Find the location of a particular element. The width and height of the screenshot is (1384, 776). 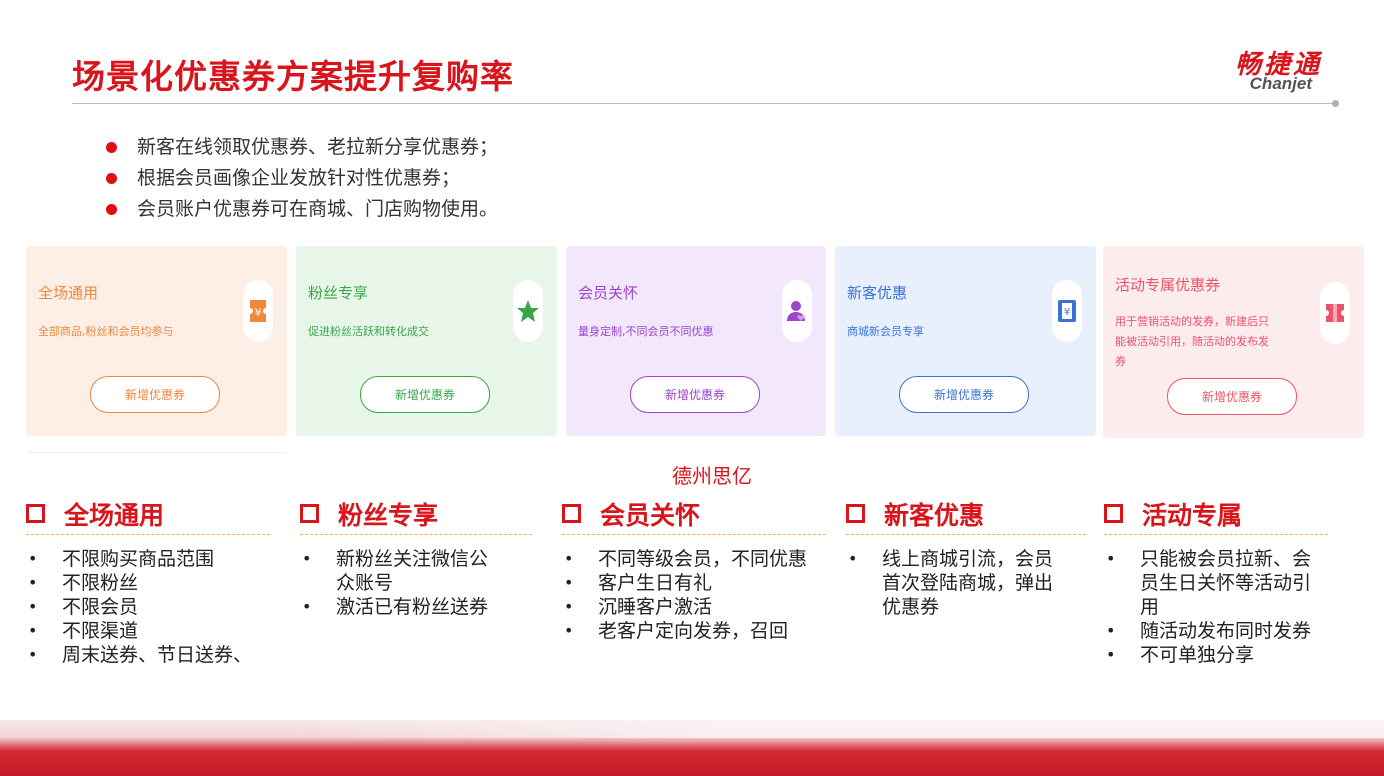

coupon-card-new: 新客优惠 商城新会员专享 ¥ 新增优惠券 is located at coordinates (965, 341).